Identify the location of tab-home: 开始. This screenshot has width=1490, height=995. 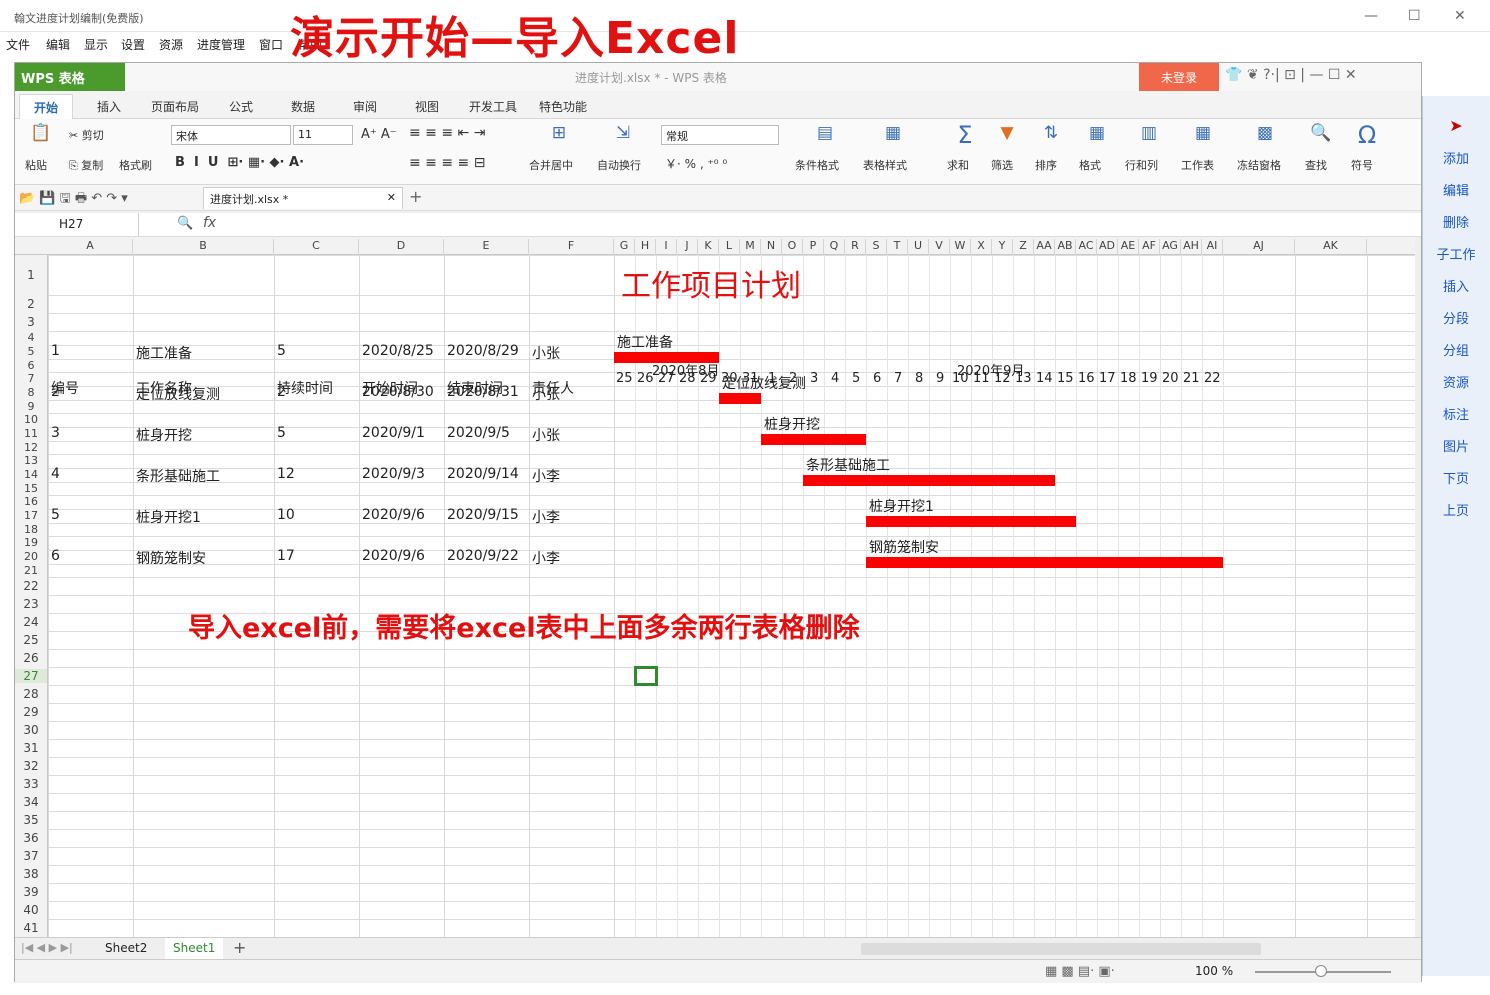
(46, 107).